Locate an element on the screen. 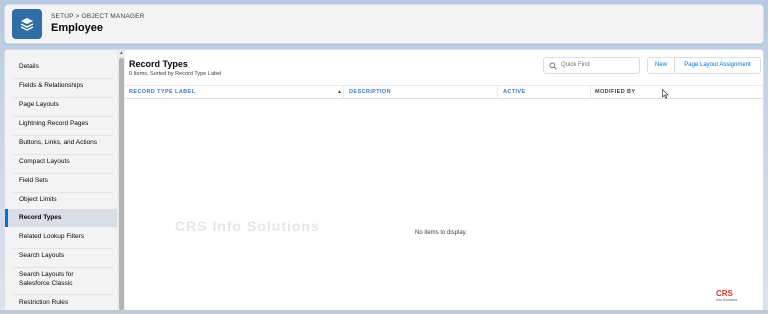 This screenshot has width=768, height=314. page-layout-assignment-button: Page Layout Assignment is located at coordinates (717, 65).